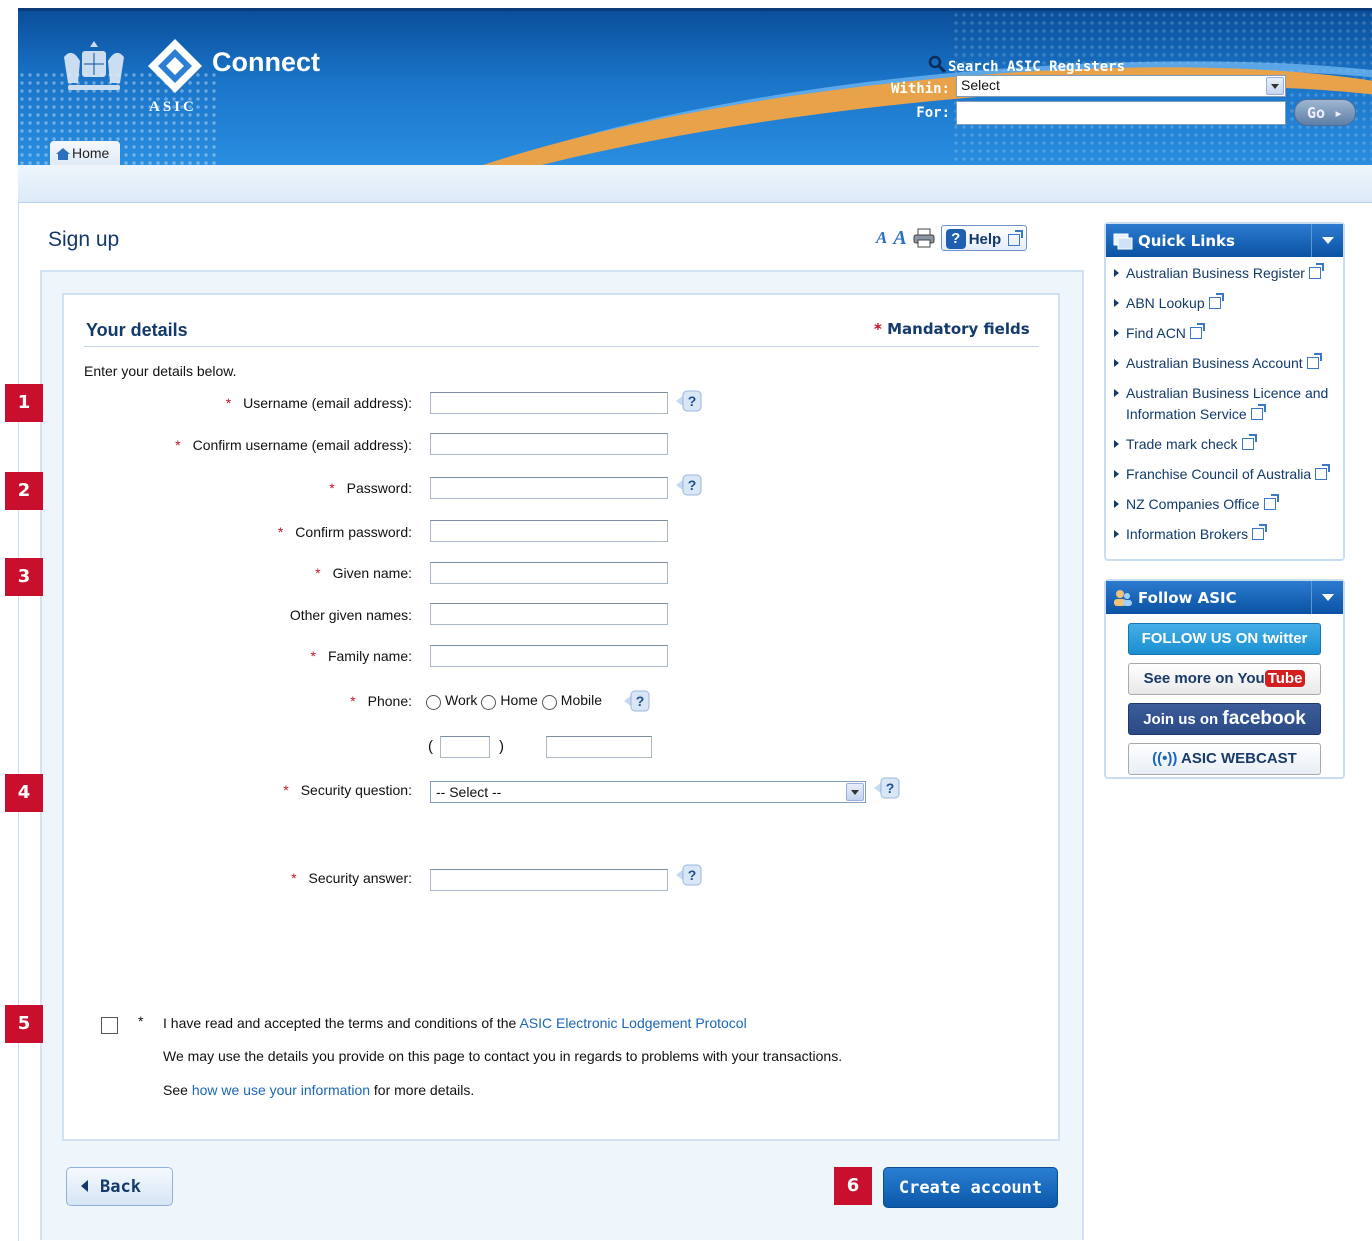 The width and height of the screenshot is (1372, 1241). Describe the element at coordinates (881, 238) in the screenshot. I see `decrease-text-size-icon: A` at that location.